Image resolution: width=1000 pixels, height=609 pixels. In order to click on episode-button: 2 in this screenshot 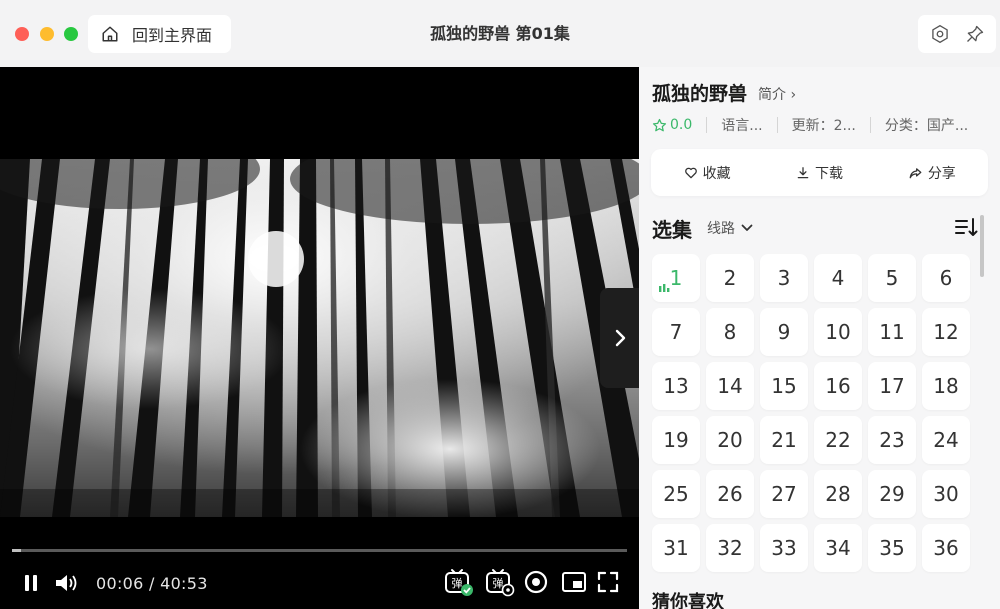, I will do `click(730, 278)`.